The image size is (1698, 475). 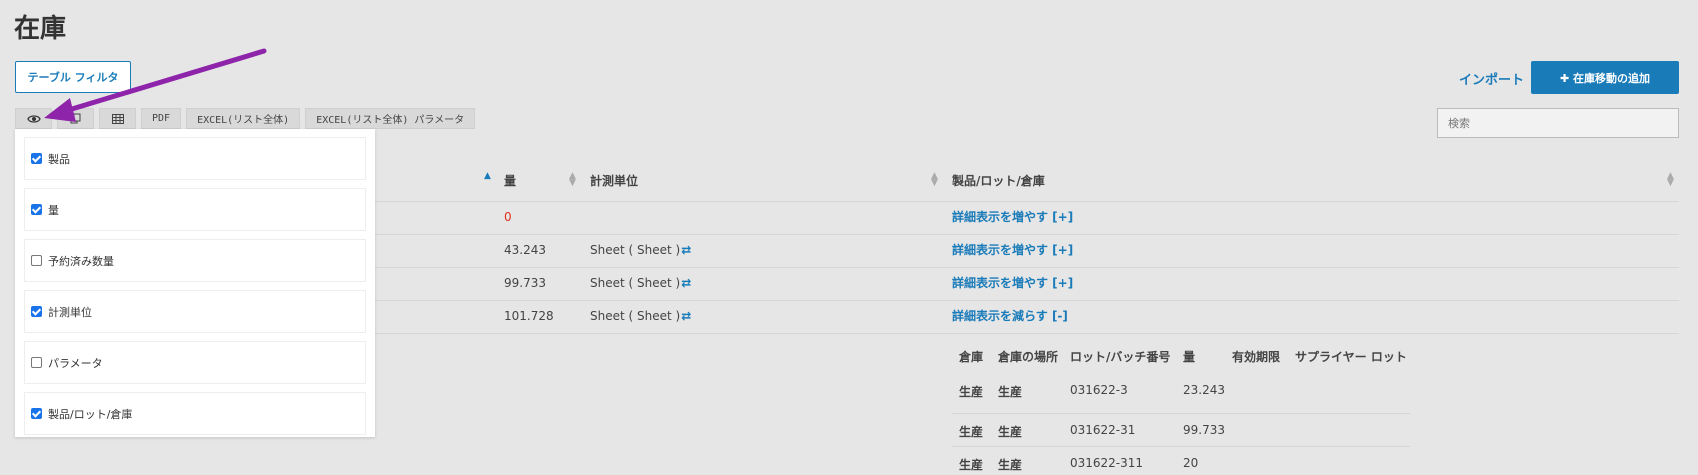 What do you see at coordinates (75, 363) in the screenshot?
I see `column-toggle-label: パラメータ` at bounding box center [75, 363].